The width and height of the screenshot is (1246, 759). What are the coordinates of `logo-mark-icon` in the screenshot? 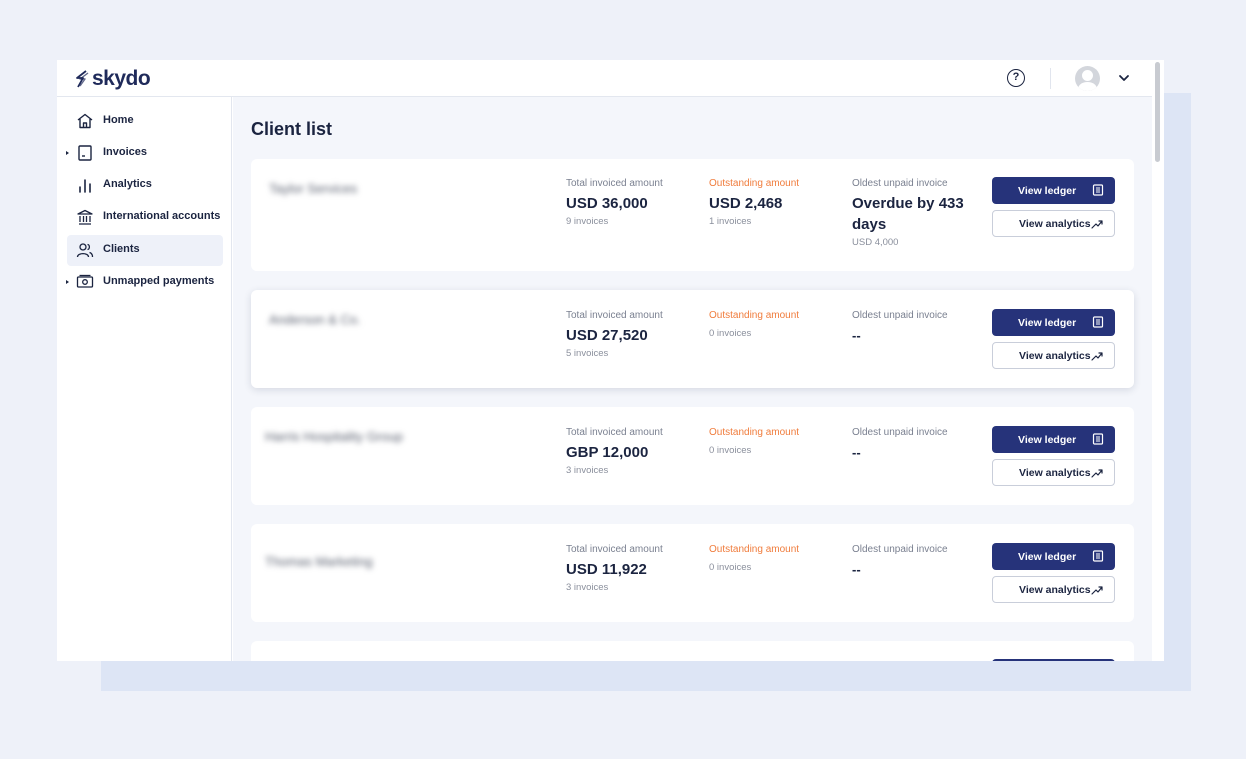 It's located at (82, 79).